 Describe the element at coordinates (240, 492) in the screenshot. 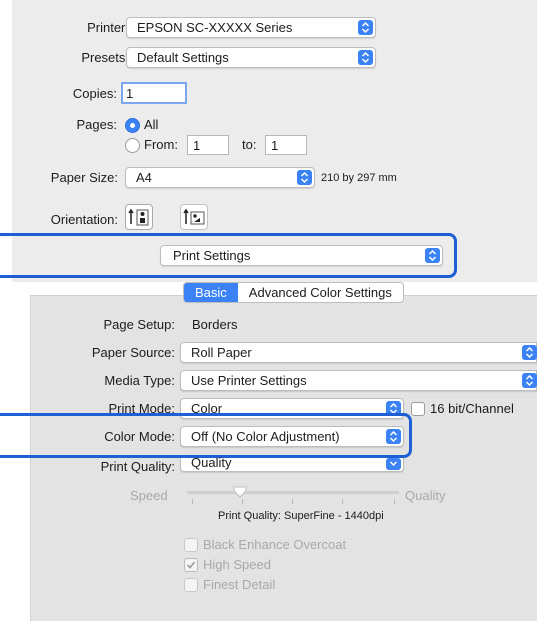

I see `quality-slider-thumb` at that location.